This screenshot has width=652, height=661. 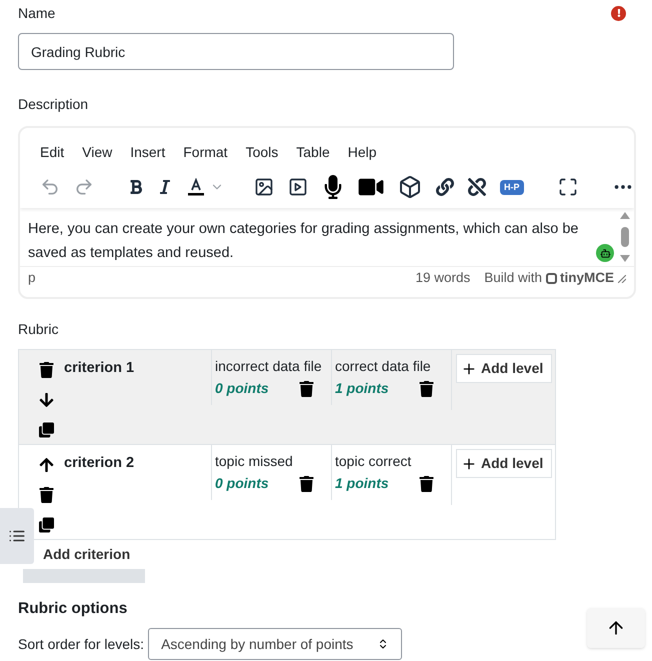 I want to click on level-definition: topic missed, so click(x=254, y=461).